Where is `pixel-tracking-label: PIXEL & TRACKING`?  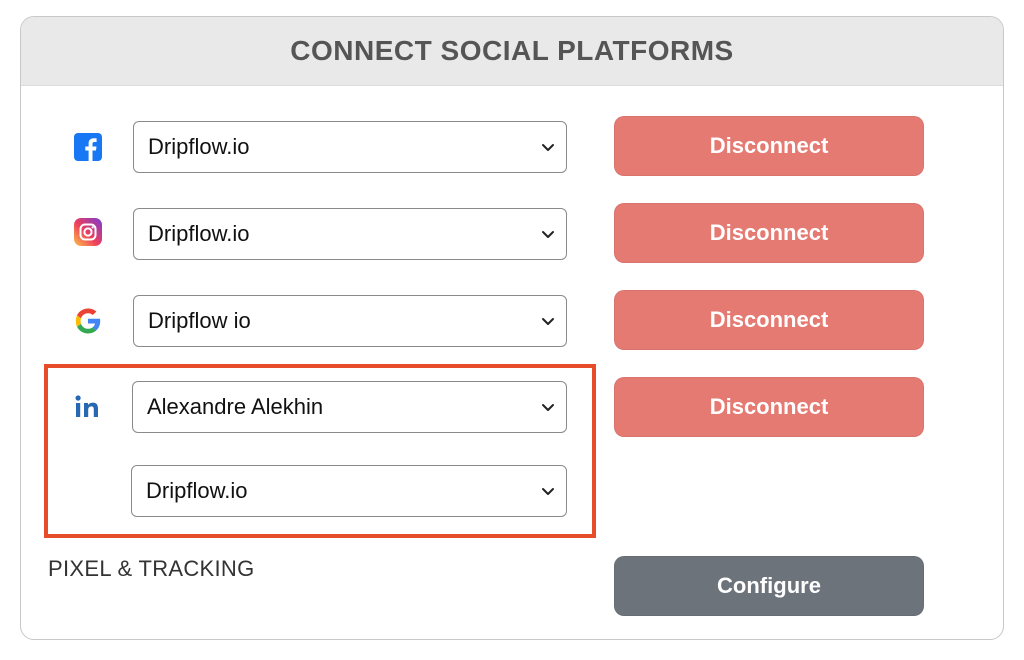 pixel-tracking-label: PIXEL & TRACKING is located at coordinates (151, 568).